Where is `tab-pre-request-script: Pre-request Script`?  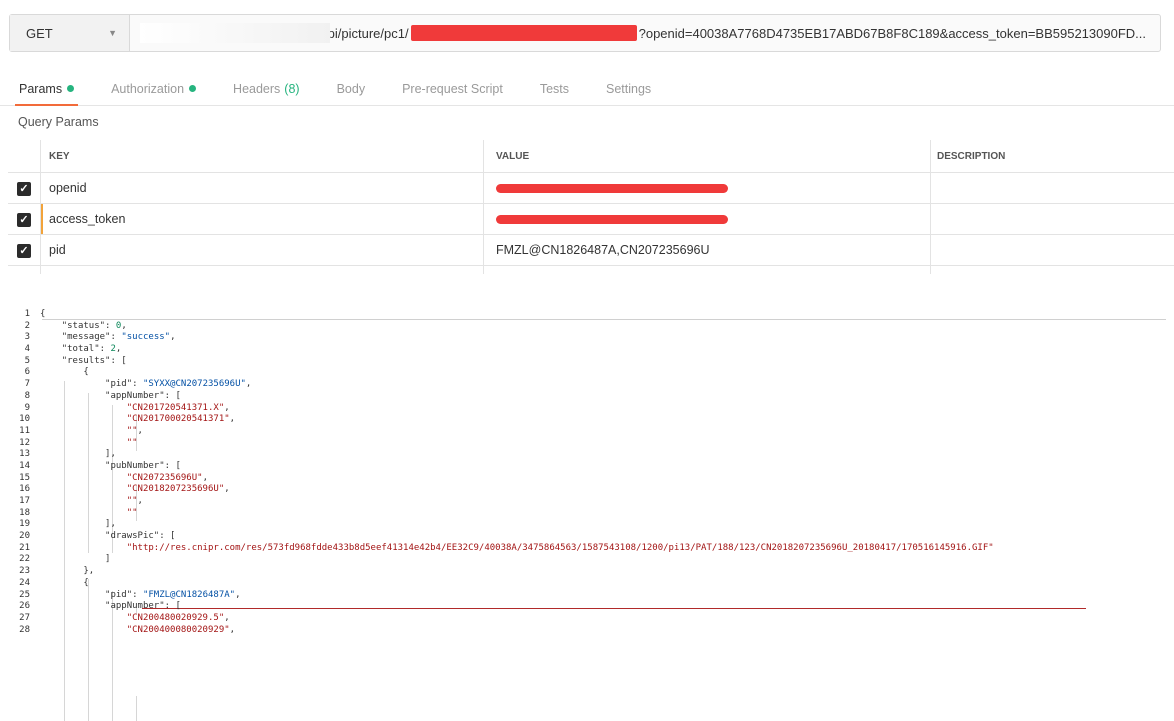
tab-pre-request-script: Pre-request Script is located at coordinates (443, 89).